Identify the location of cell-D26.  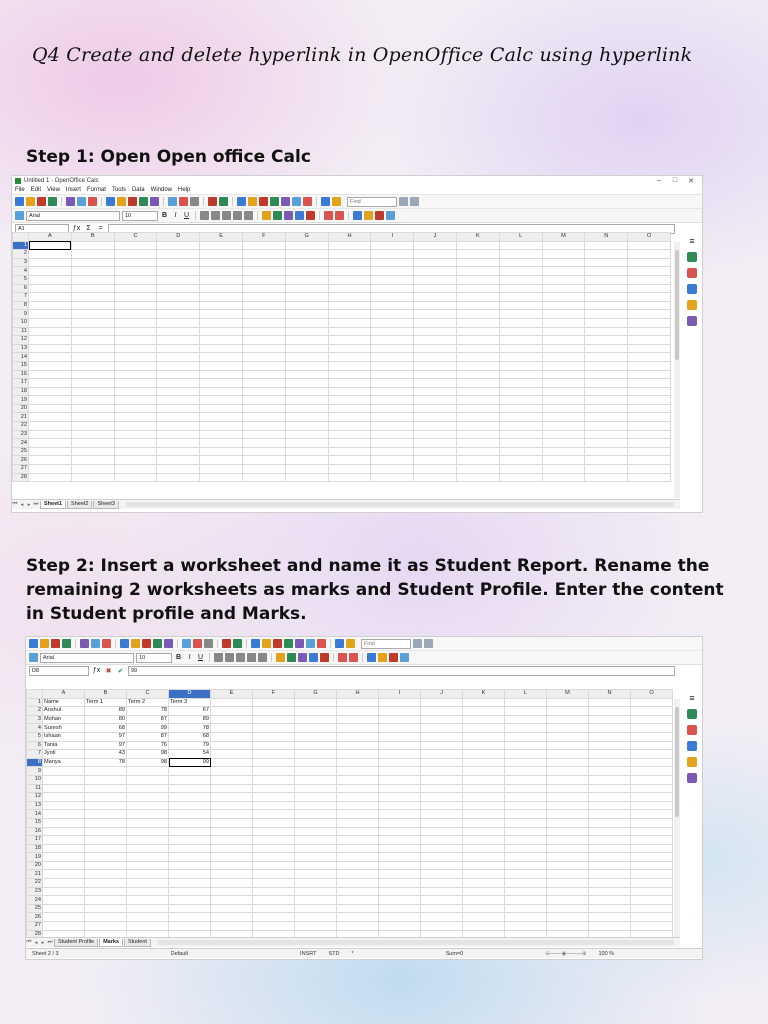
(178, 460).